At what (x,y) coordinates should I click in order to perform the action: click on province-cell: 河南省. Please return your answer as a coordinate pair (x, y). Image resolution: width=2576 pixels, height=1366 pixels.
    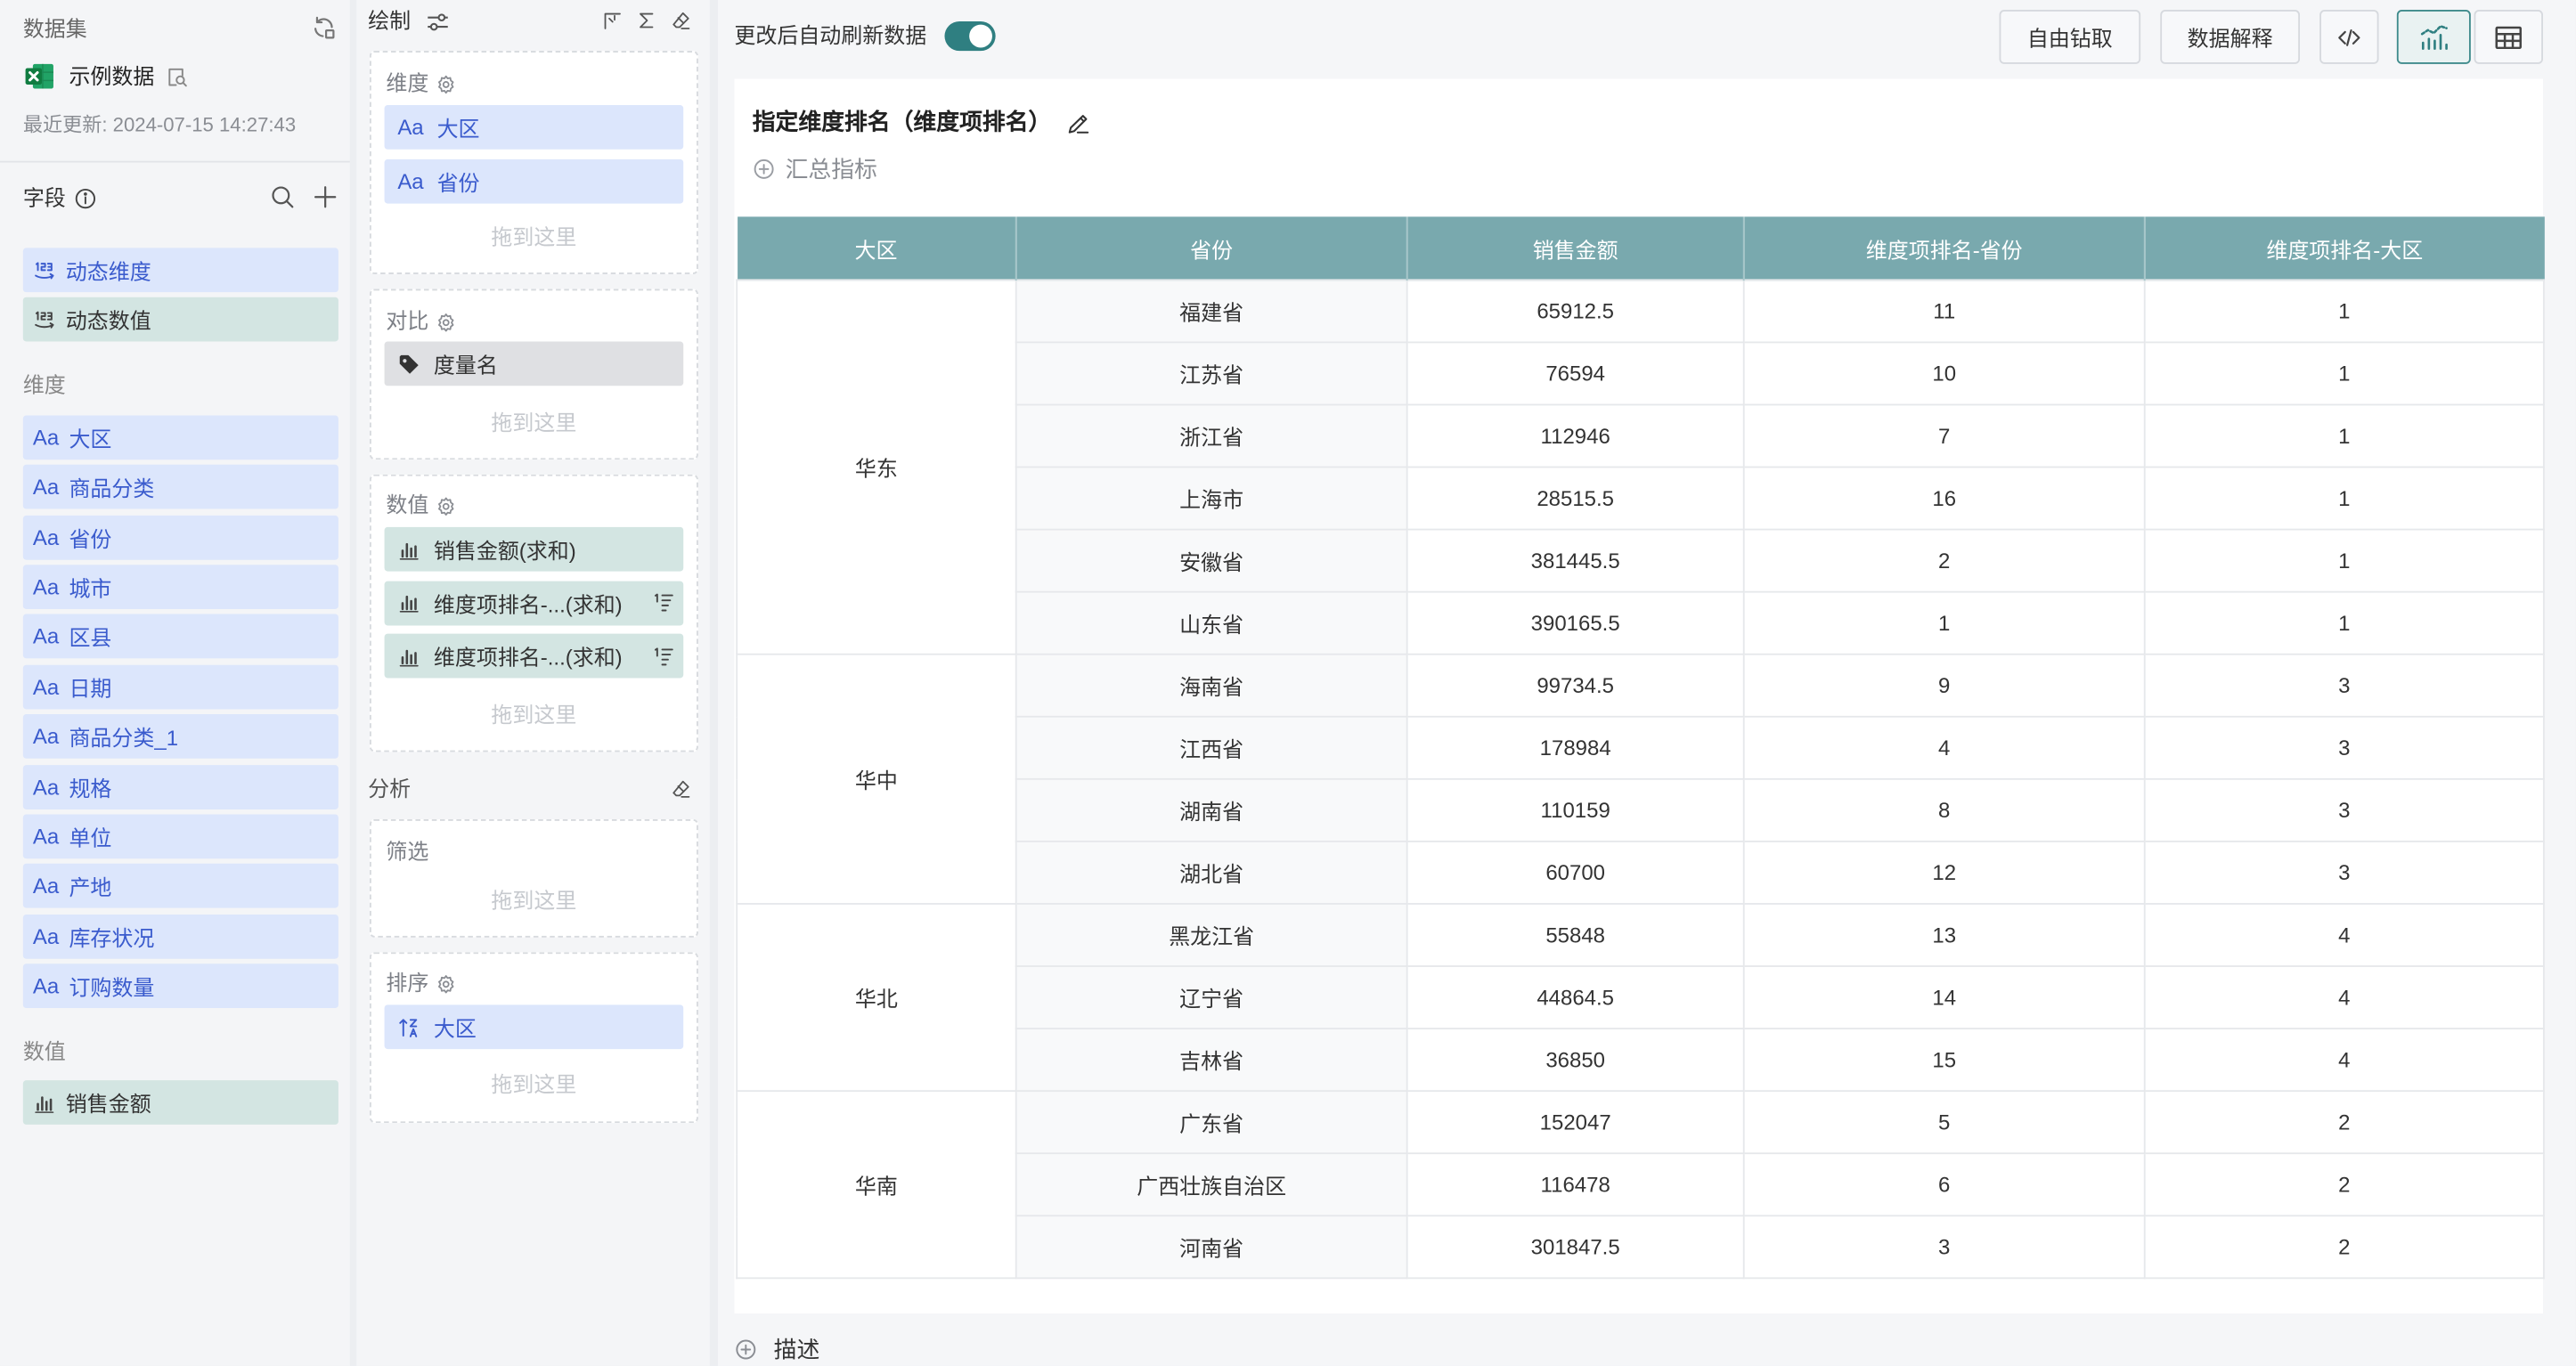
    Looking at the image, I should click on (1211, 1247).